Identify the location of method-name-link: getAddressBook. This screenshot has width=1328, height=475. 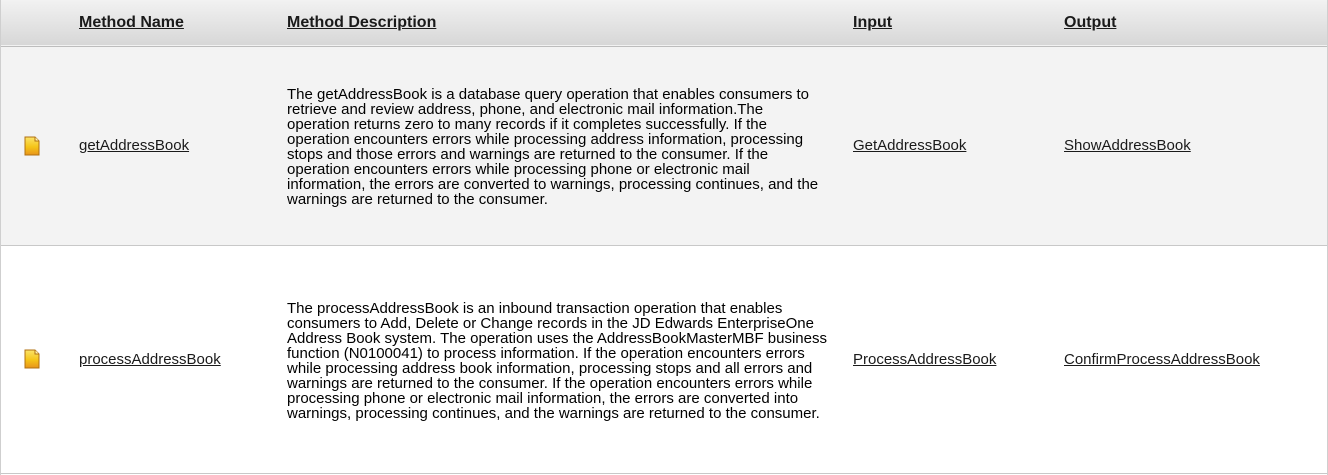
(134, 145).